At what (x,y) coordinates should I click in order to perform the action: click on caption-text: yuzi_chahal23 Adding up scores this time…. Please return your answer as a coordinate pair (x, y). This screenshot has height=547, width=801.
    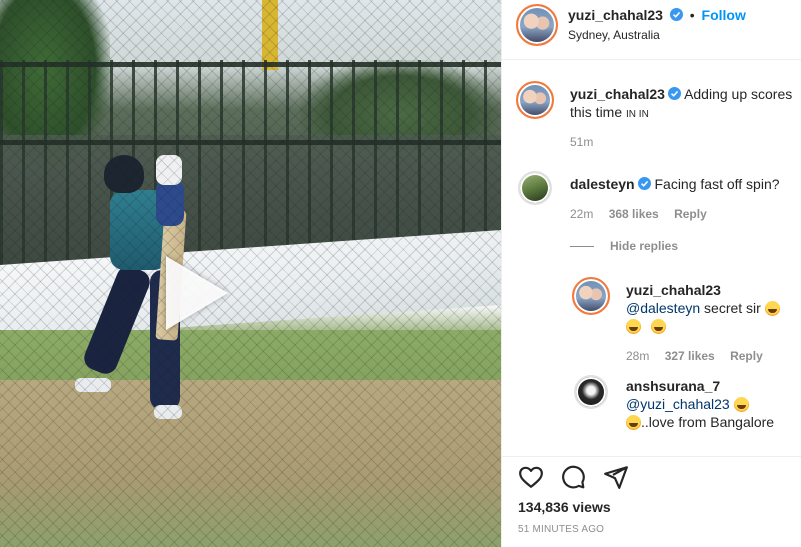
    Looking at the image, I should click on (683, 104).